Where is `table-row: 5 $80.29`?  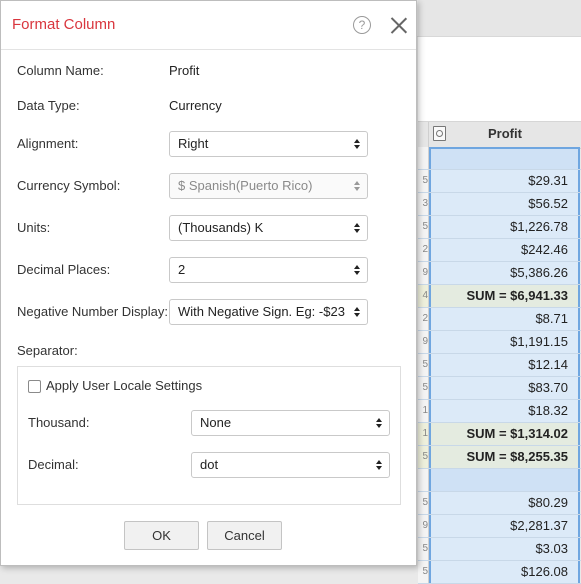
table-row: 5 $80.29 is located at coordinates (499, 503).